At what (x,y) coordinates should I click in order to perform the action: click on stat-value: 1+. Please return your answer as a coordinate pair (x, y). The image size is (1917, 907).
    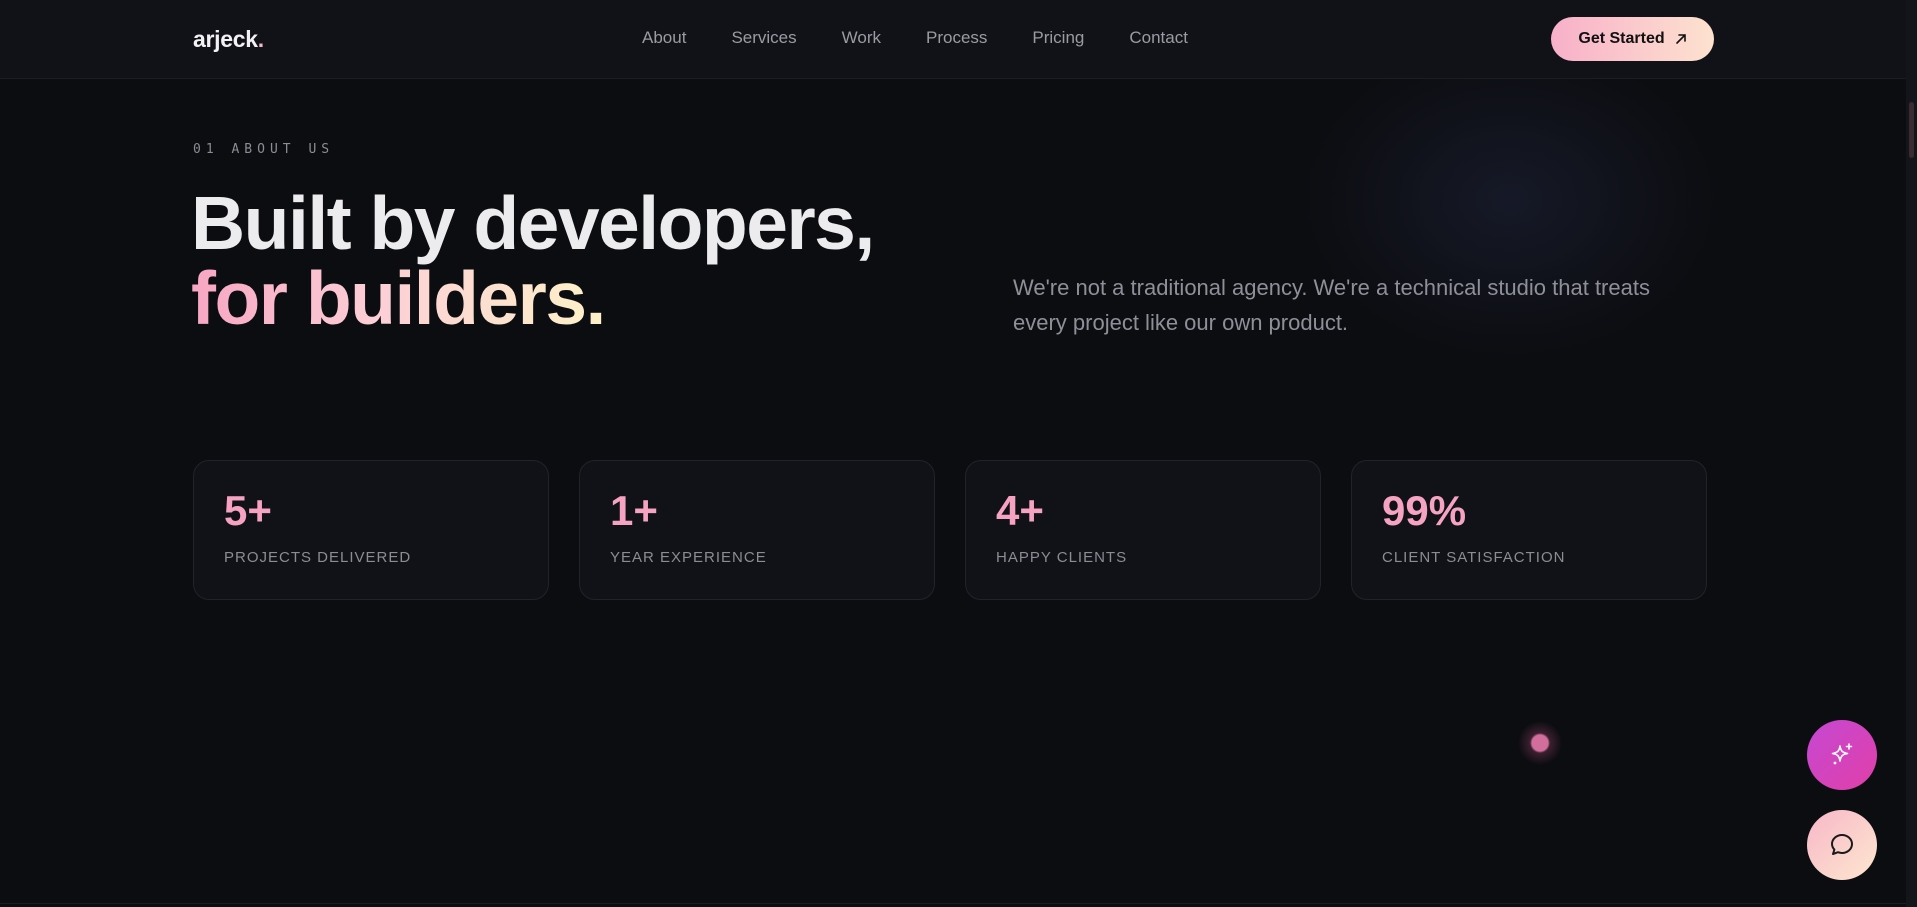
    Looking at the image, I should click on (634, 510).